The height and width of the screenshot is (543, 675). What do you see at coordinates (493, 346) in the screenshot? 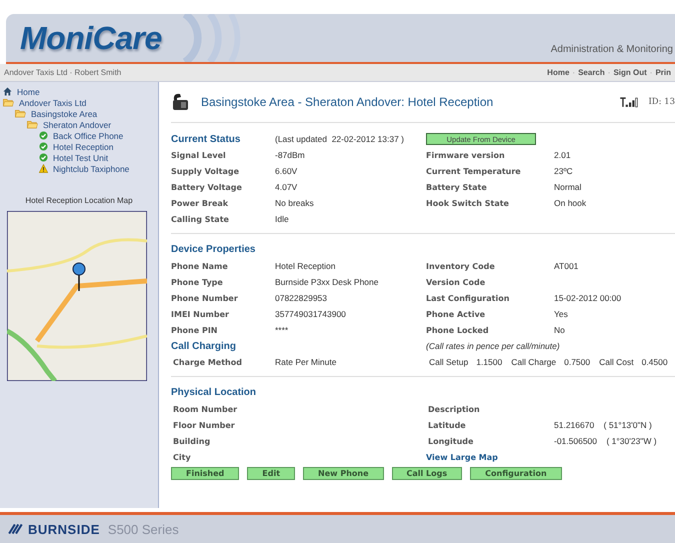
I see `rates-note: (Call rates in pence per call/minute)` at bounding box center [493, 346].